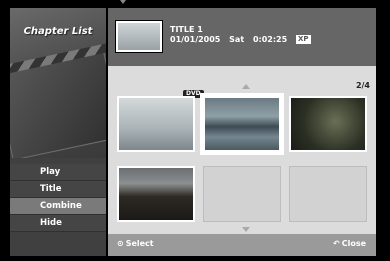  What do you see at coordinates (120, 243) in the screenshot?
I see `select-button-icon: ⊙` at bounding box center [120, 243].